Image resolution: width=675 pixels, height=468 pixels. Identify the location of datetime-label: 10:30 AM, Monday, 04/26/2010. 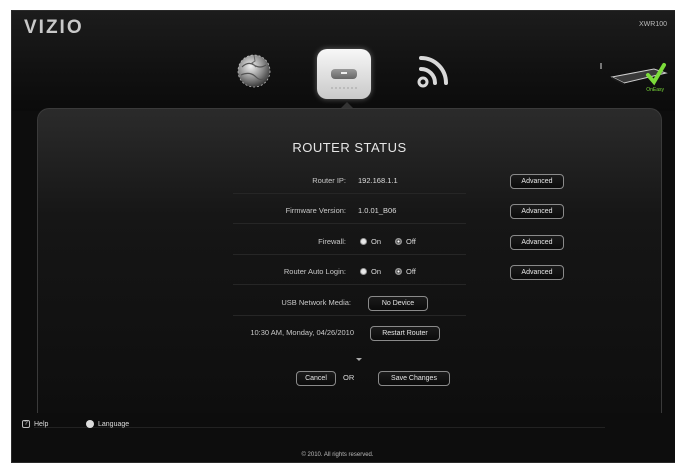
(302, 332).